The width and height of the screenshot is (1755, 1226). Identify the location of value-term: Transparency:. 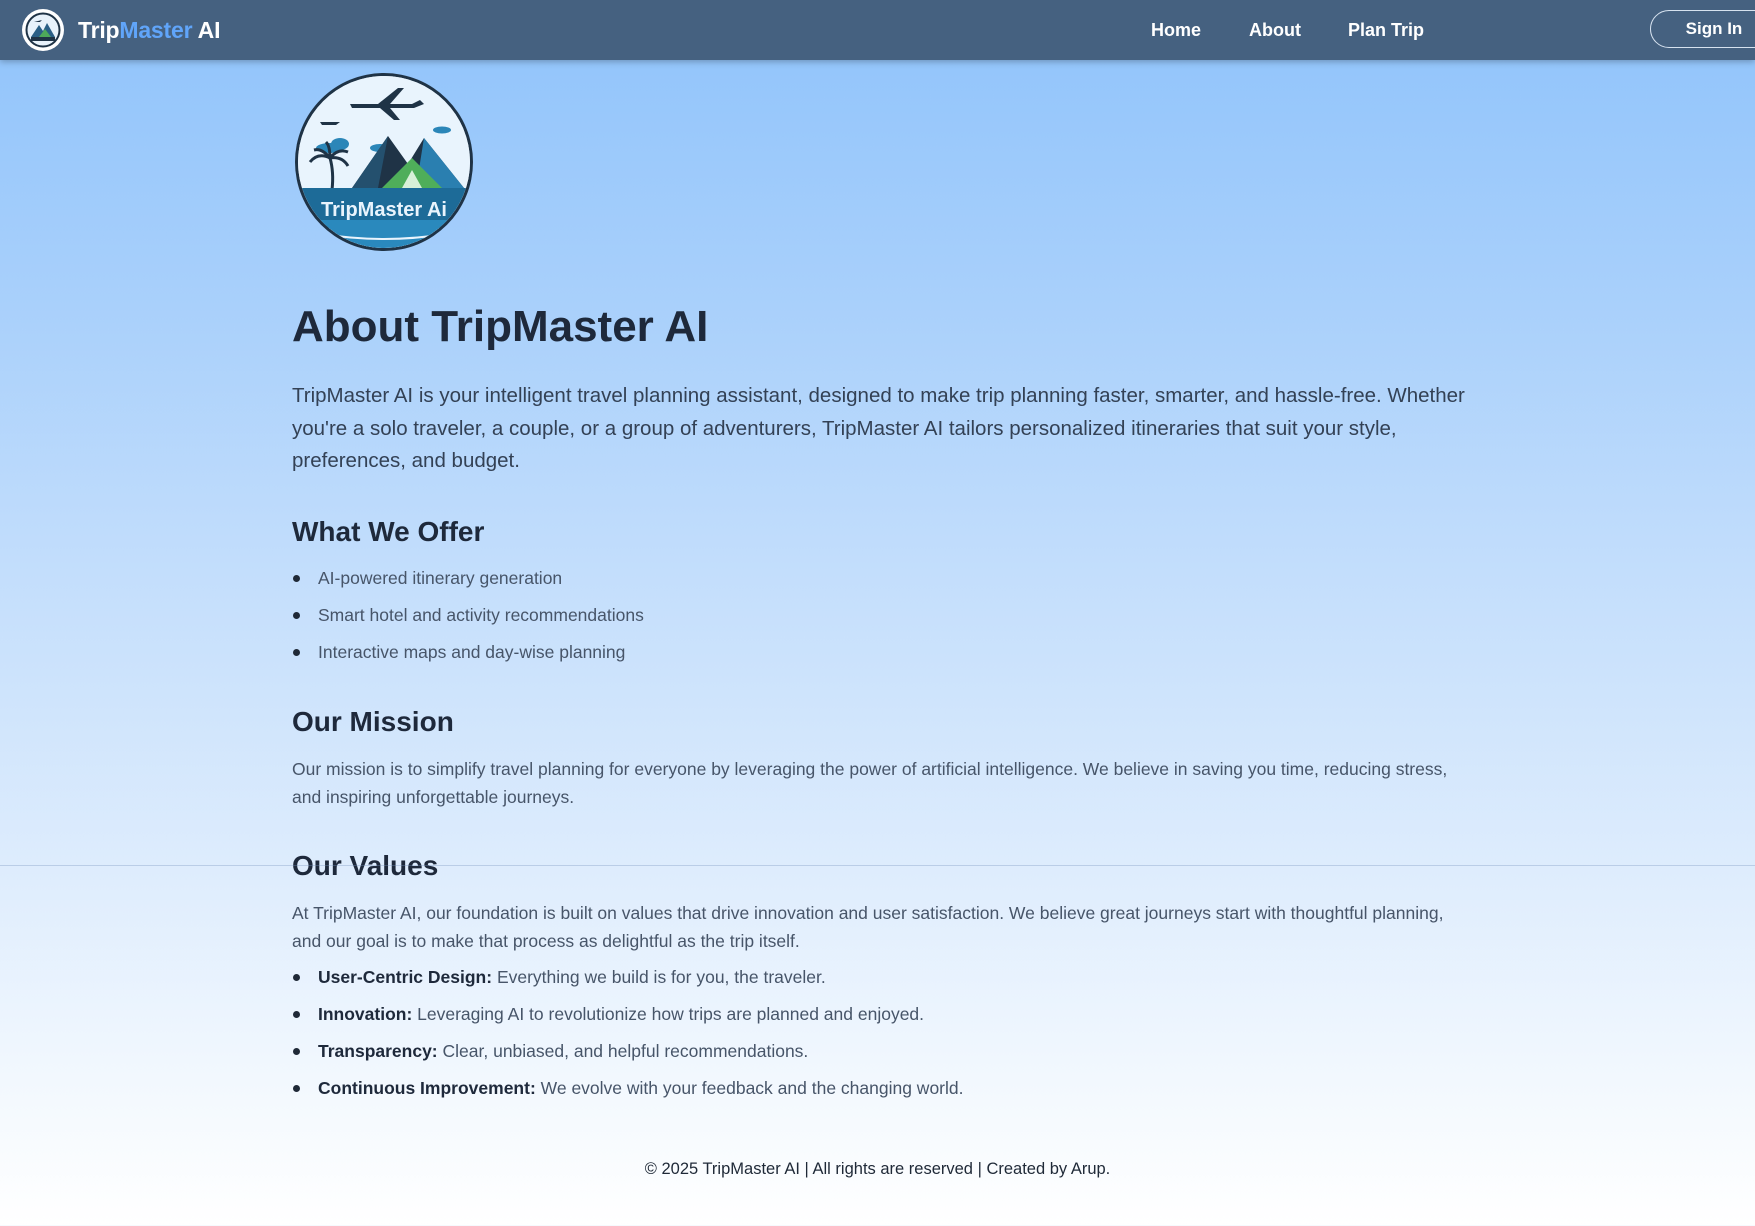
(378, 1051).